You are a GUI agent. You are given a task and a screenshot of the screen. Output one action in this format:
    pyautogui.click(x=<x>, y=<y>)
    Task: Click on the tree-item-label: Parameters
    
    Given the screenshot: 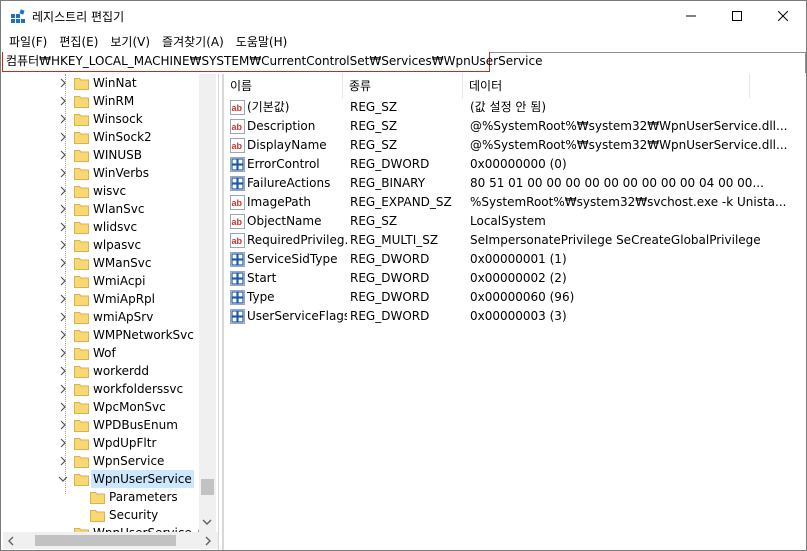 What is the action you would take?
    pyautogui.click(x=143, y=497)
    